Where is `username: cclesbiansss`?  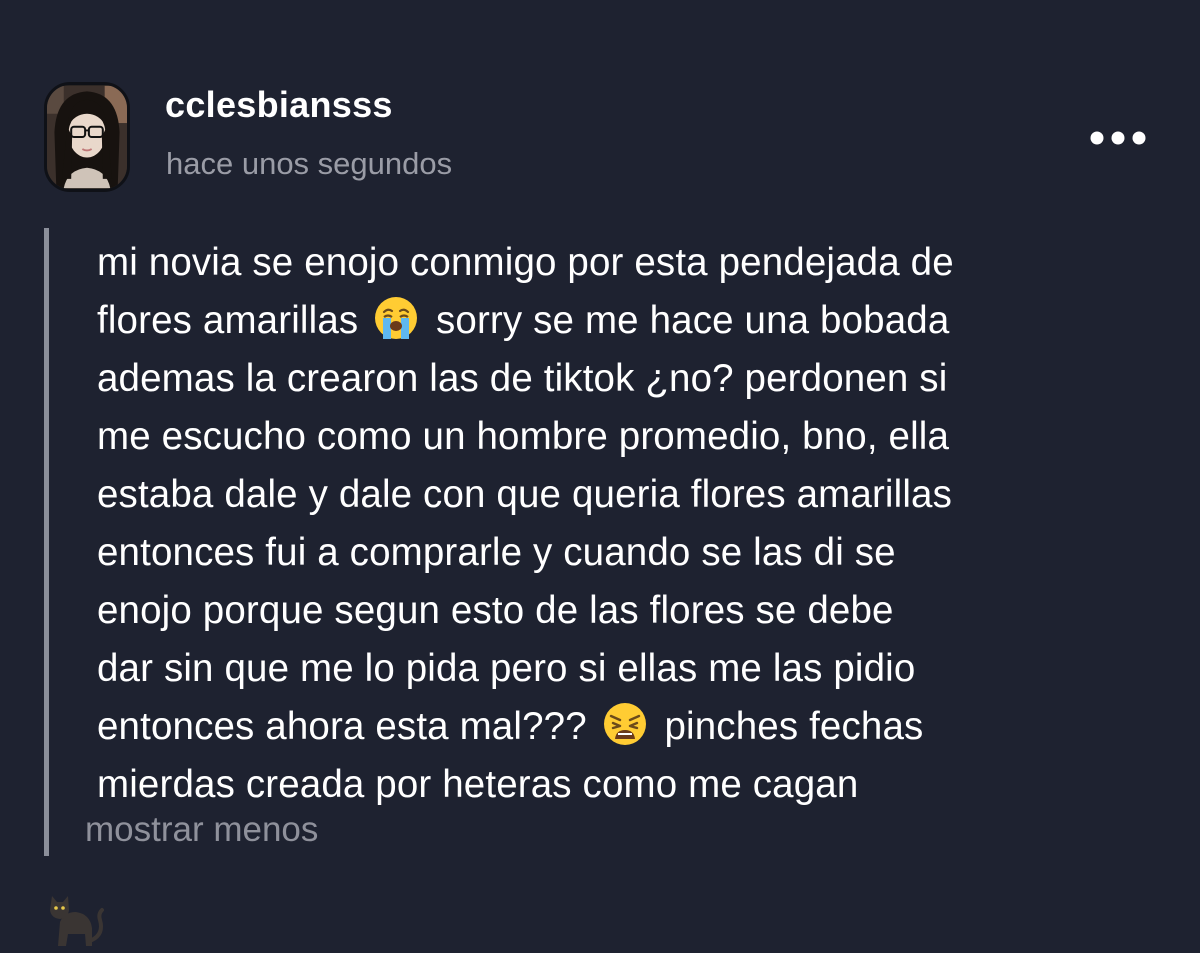
username: cclesbiansss is located at coordinates (279, 105).